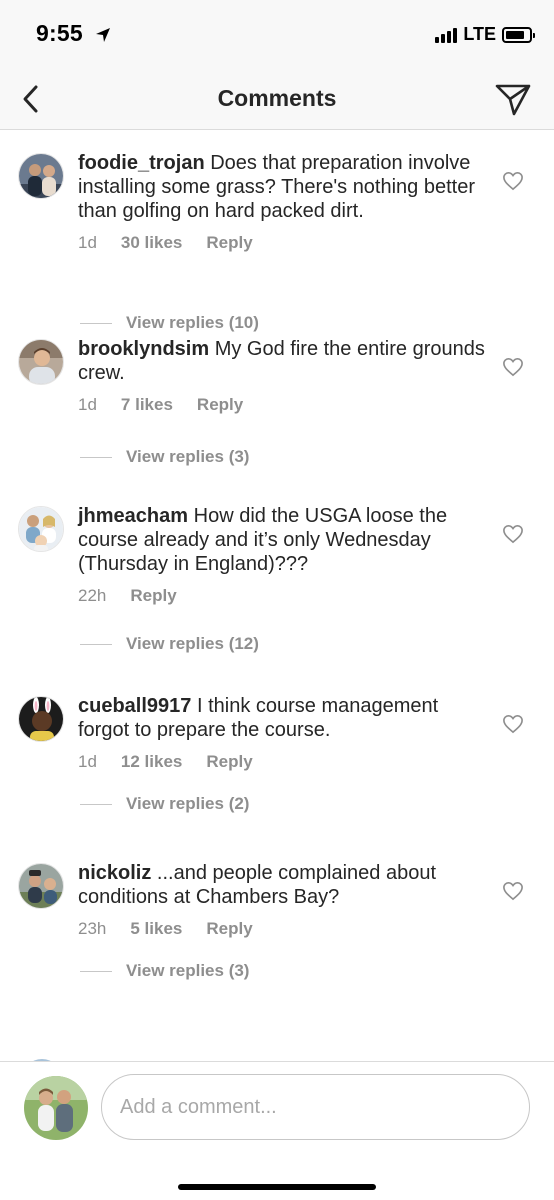 This screenshot has height=1200, width=554. Describe the element at coordinates (141, 163) in the screenshot. I see `comment-username: foodie_trojan` at that location.